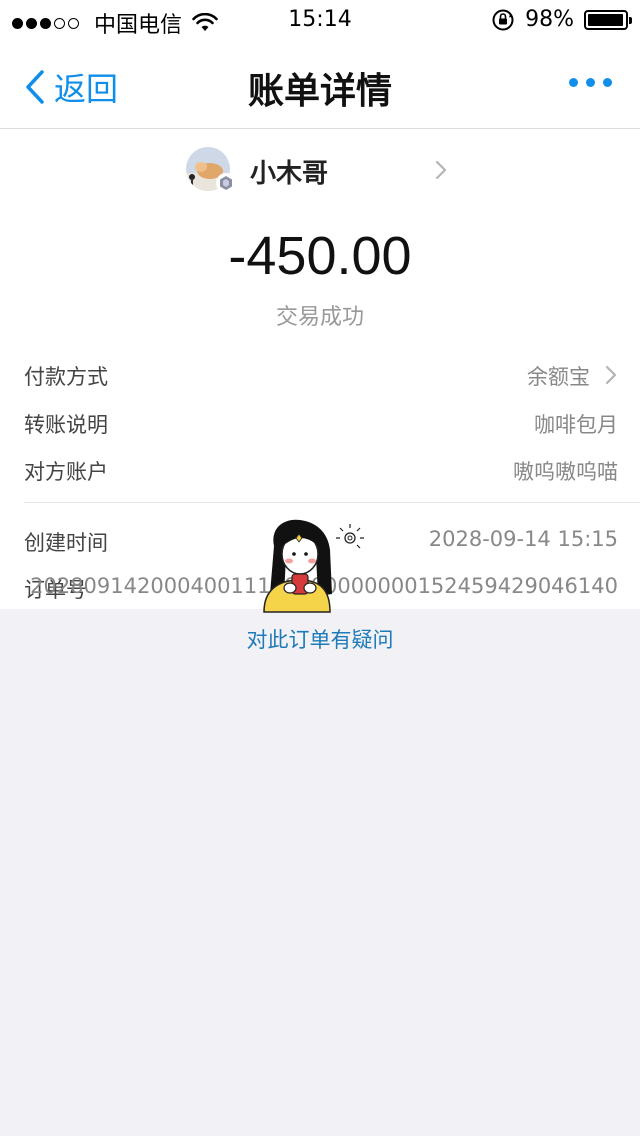  Describe the element at coordinates (558, 377) in the screenshot. I see `payment-method-value: 余额宝` at that location.